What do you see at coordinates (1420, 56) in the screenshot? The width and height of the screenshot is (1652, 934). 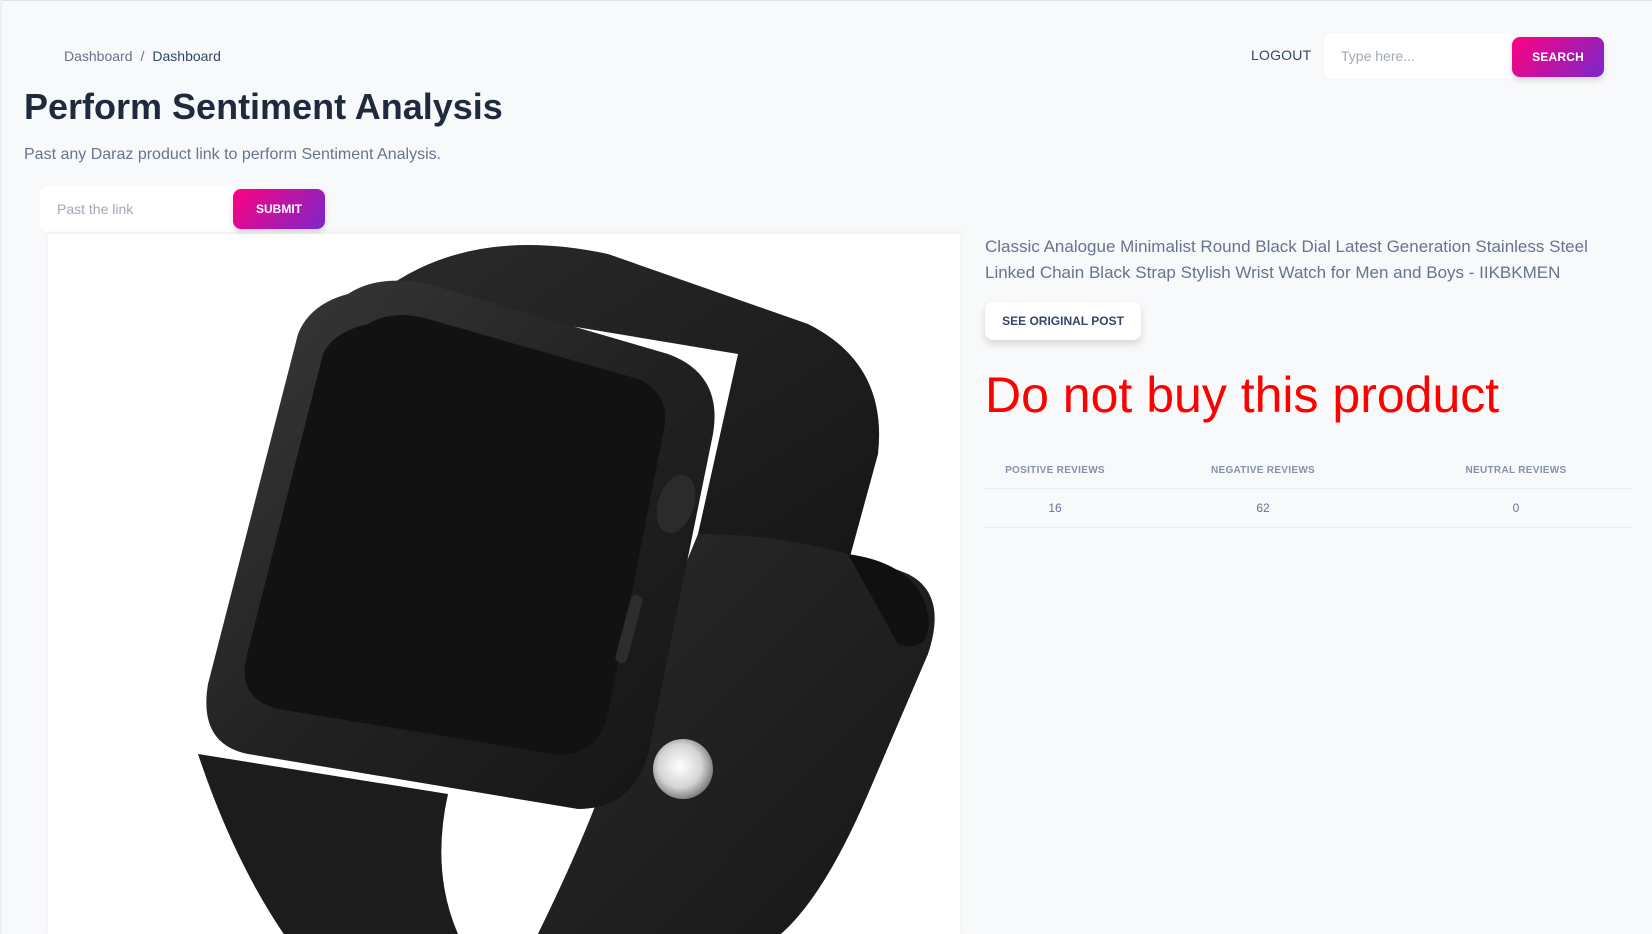 I see `search-input` at bounding box center [1420, 56].